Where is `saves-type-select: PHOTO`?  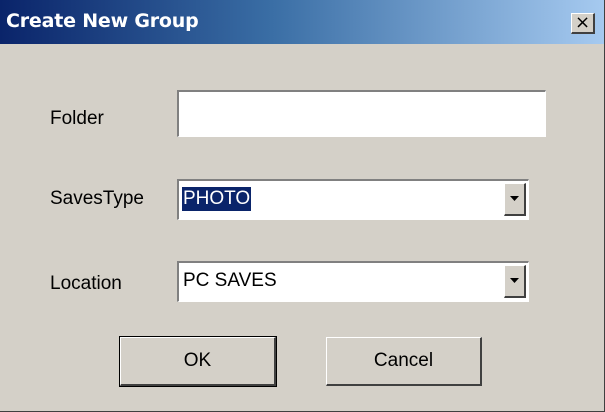
saves-type-select: PHOTO is located at coordinates (353, 199).